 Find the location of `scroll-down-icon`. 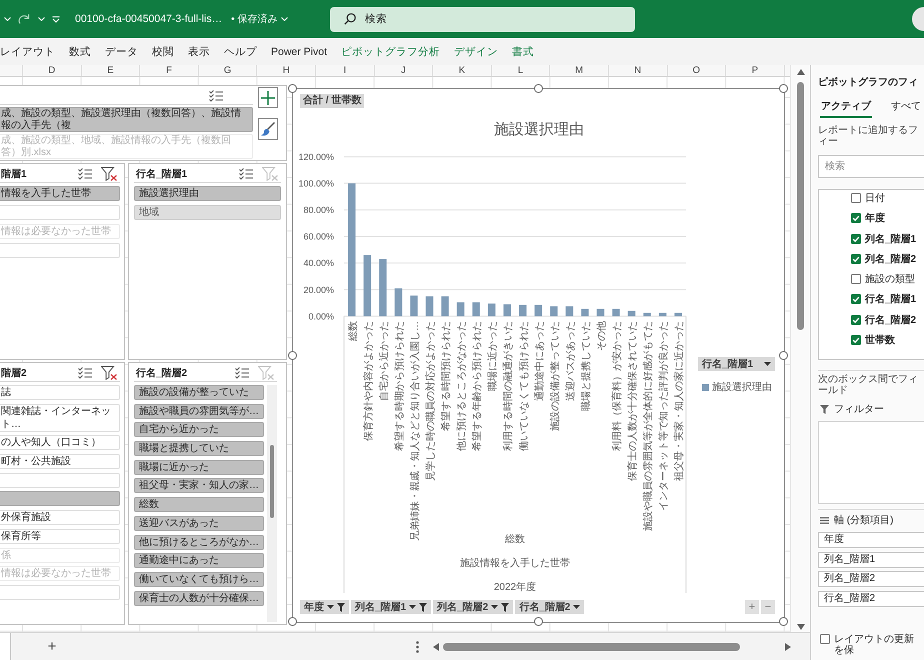

scroll-down-icon is located at coordinates (800, 627).